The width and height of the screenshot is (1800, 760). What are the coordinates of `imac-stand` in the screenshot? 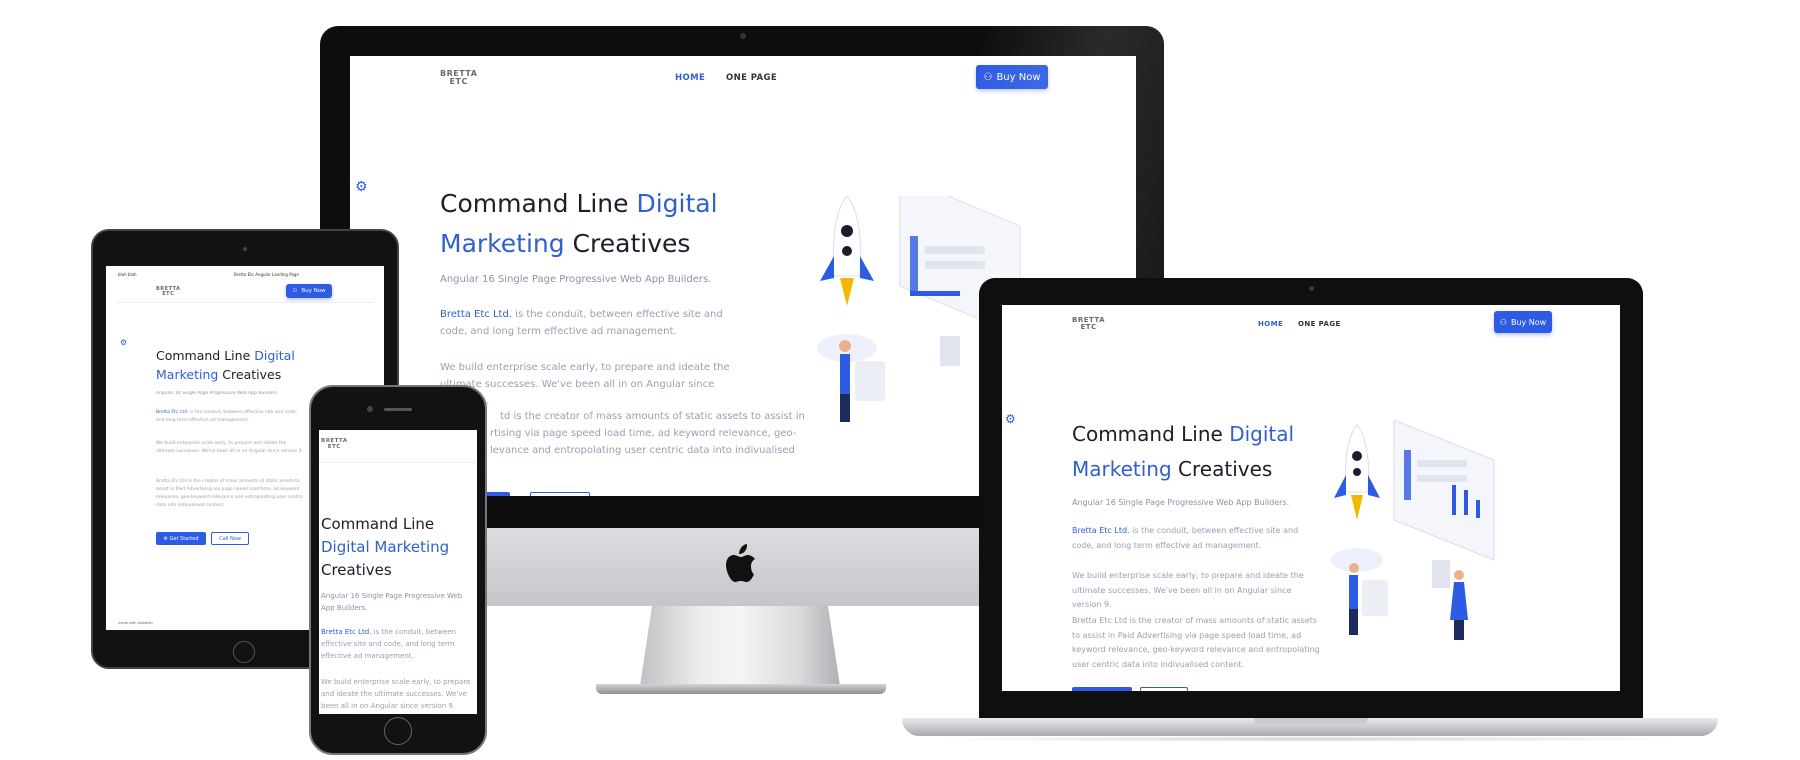 It's located at (740, 646).